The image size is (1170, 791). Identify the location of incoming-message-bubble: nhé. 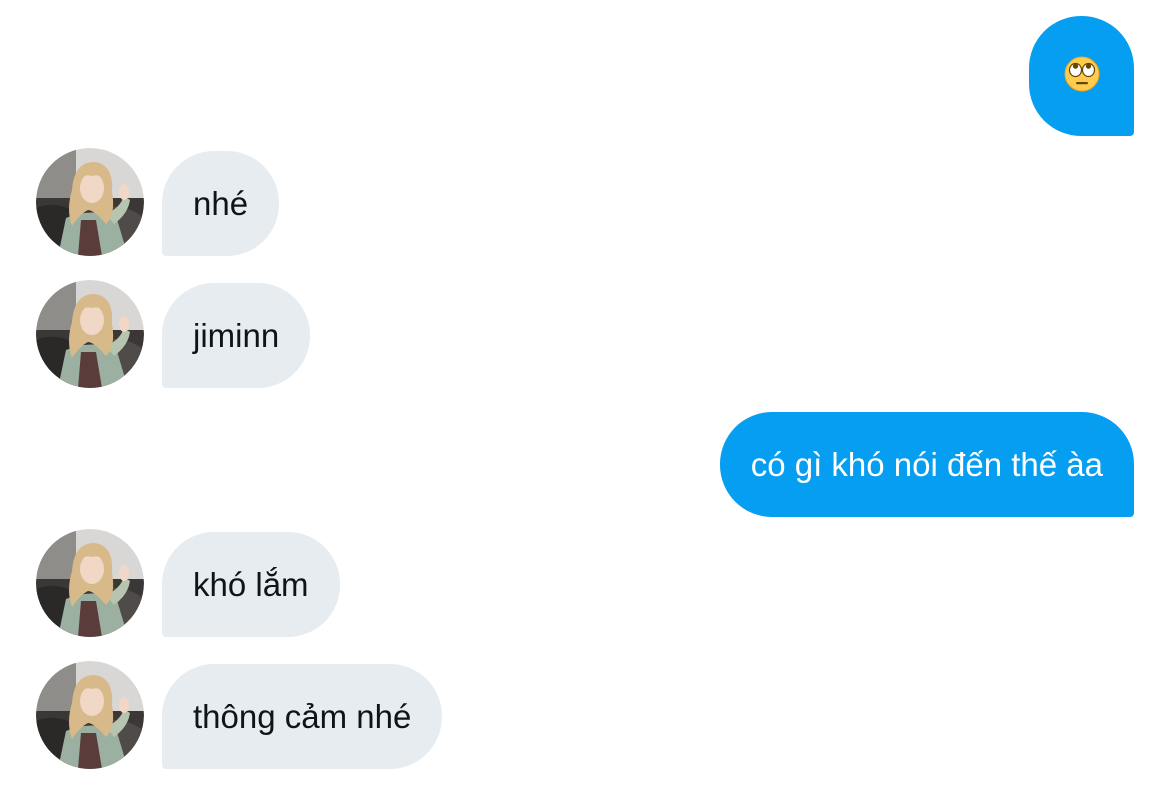
(221, 203).